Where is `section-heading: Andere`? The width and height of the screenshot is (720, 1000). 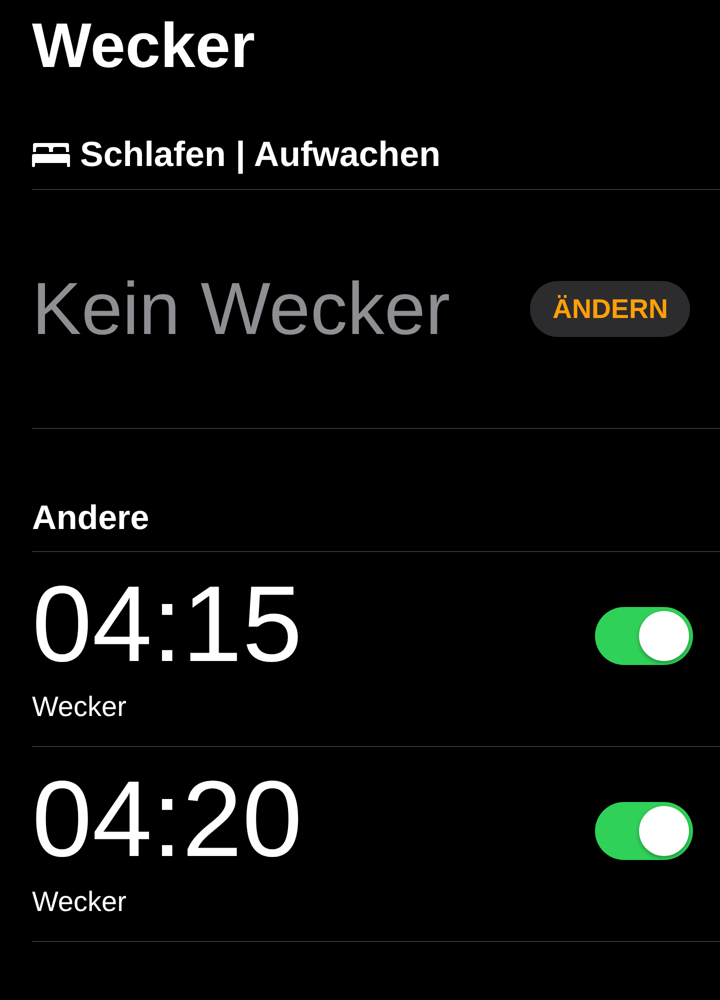 section-heading: Andere is located at coordinates (91, 518).